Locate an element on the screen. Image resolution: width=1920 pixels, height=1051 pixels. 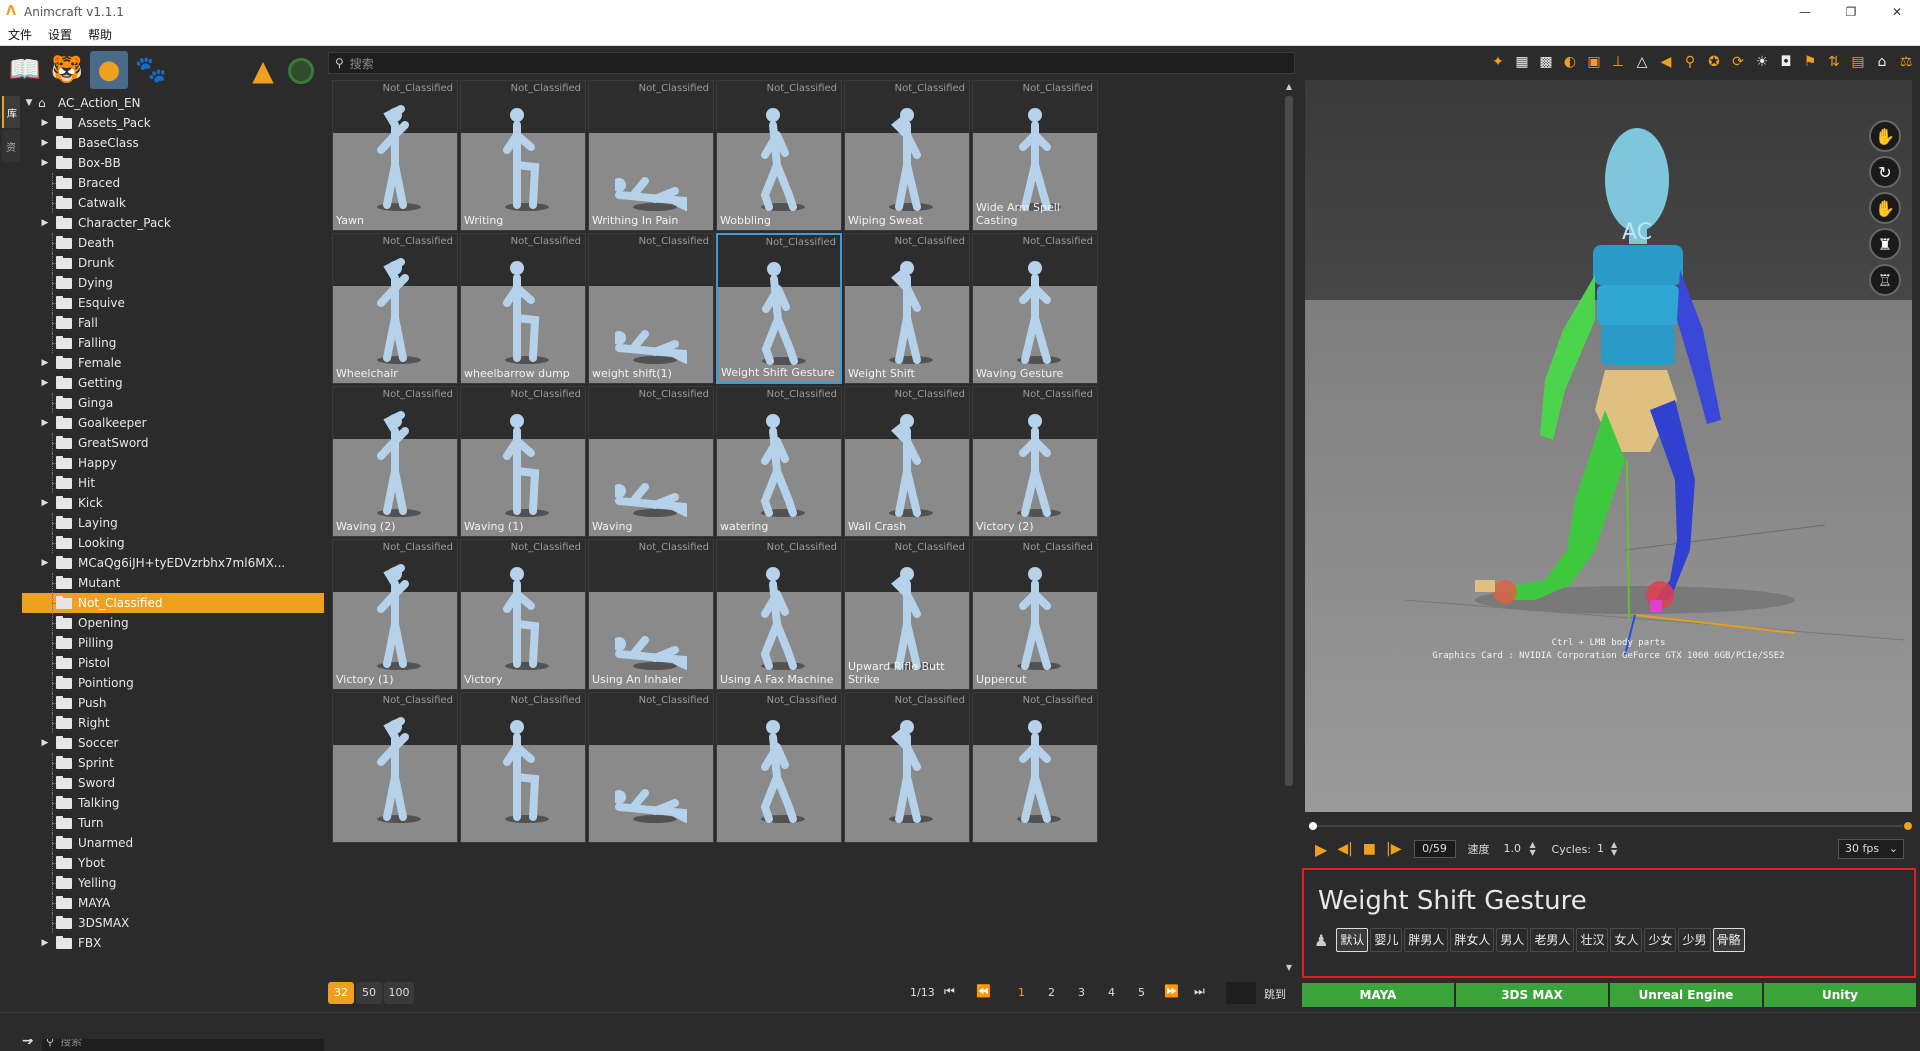
tree-item: ▶ Female is located at coordinates (173, 363).